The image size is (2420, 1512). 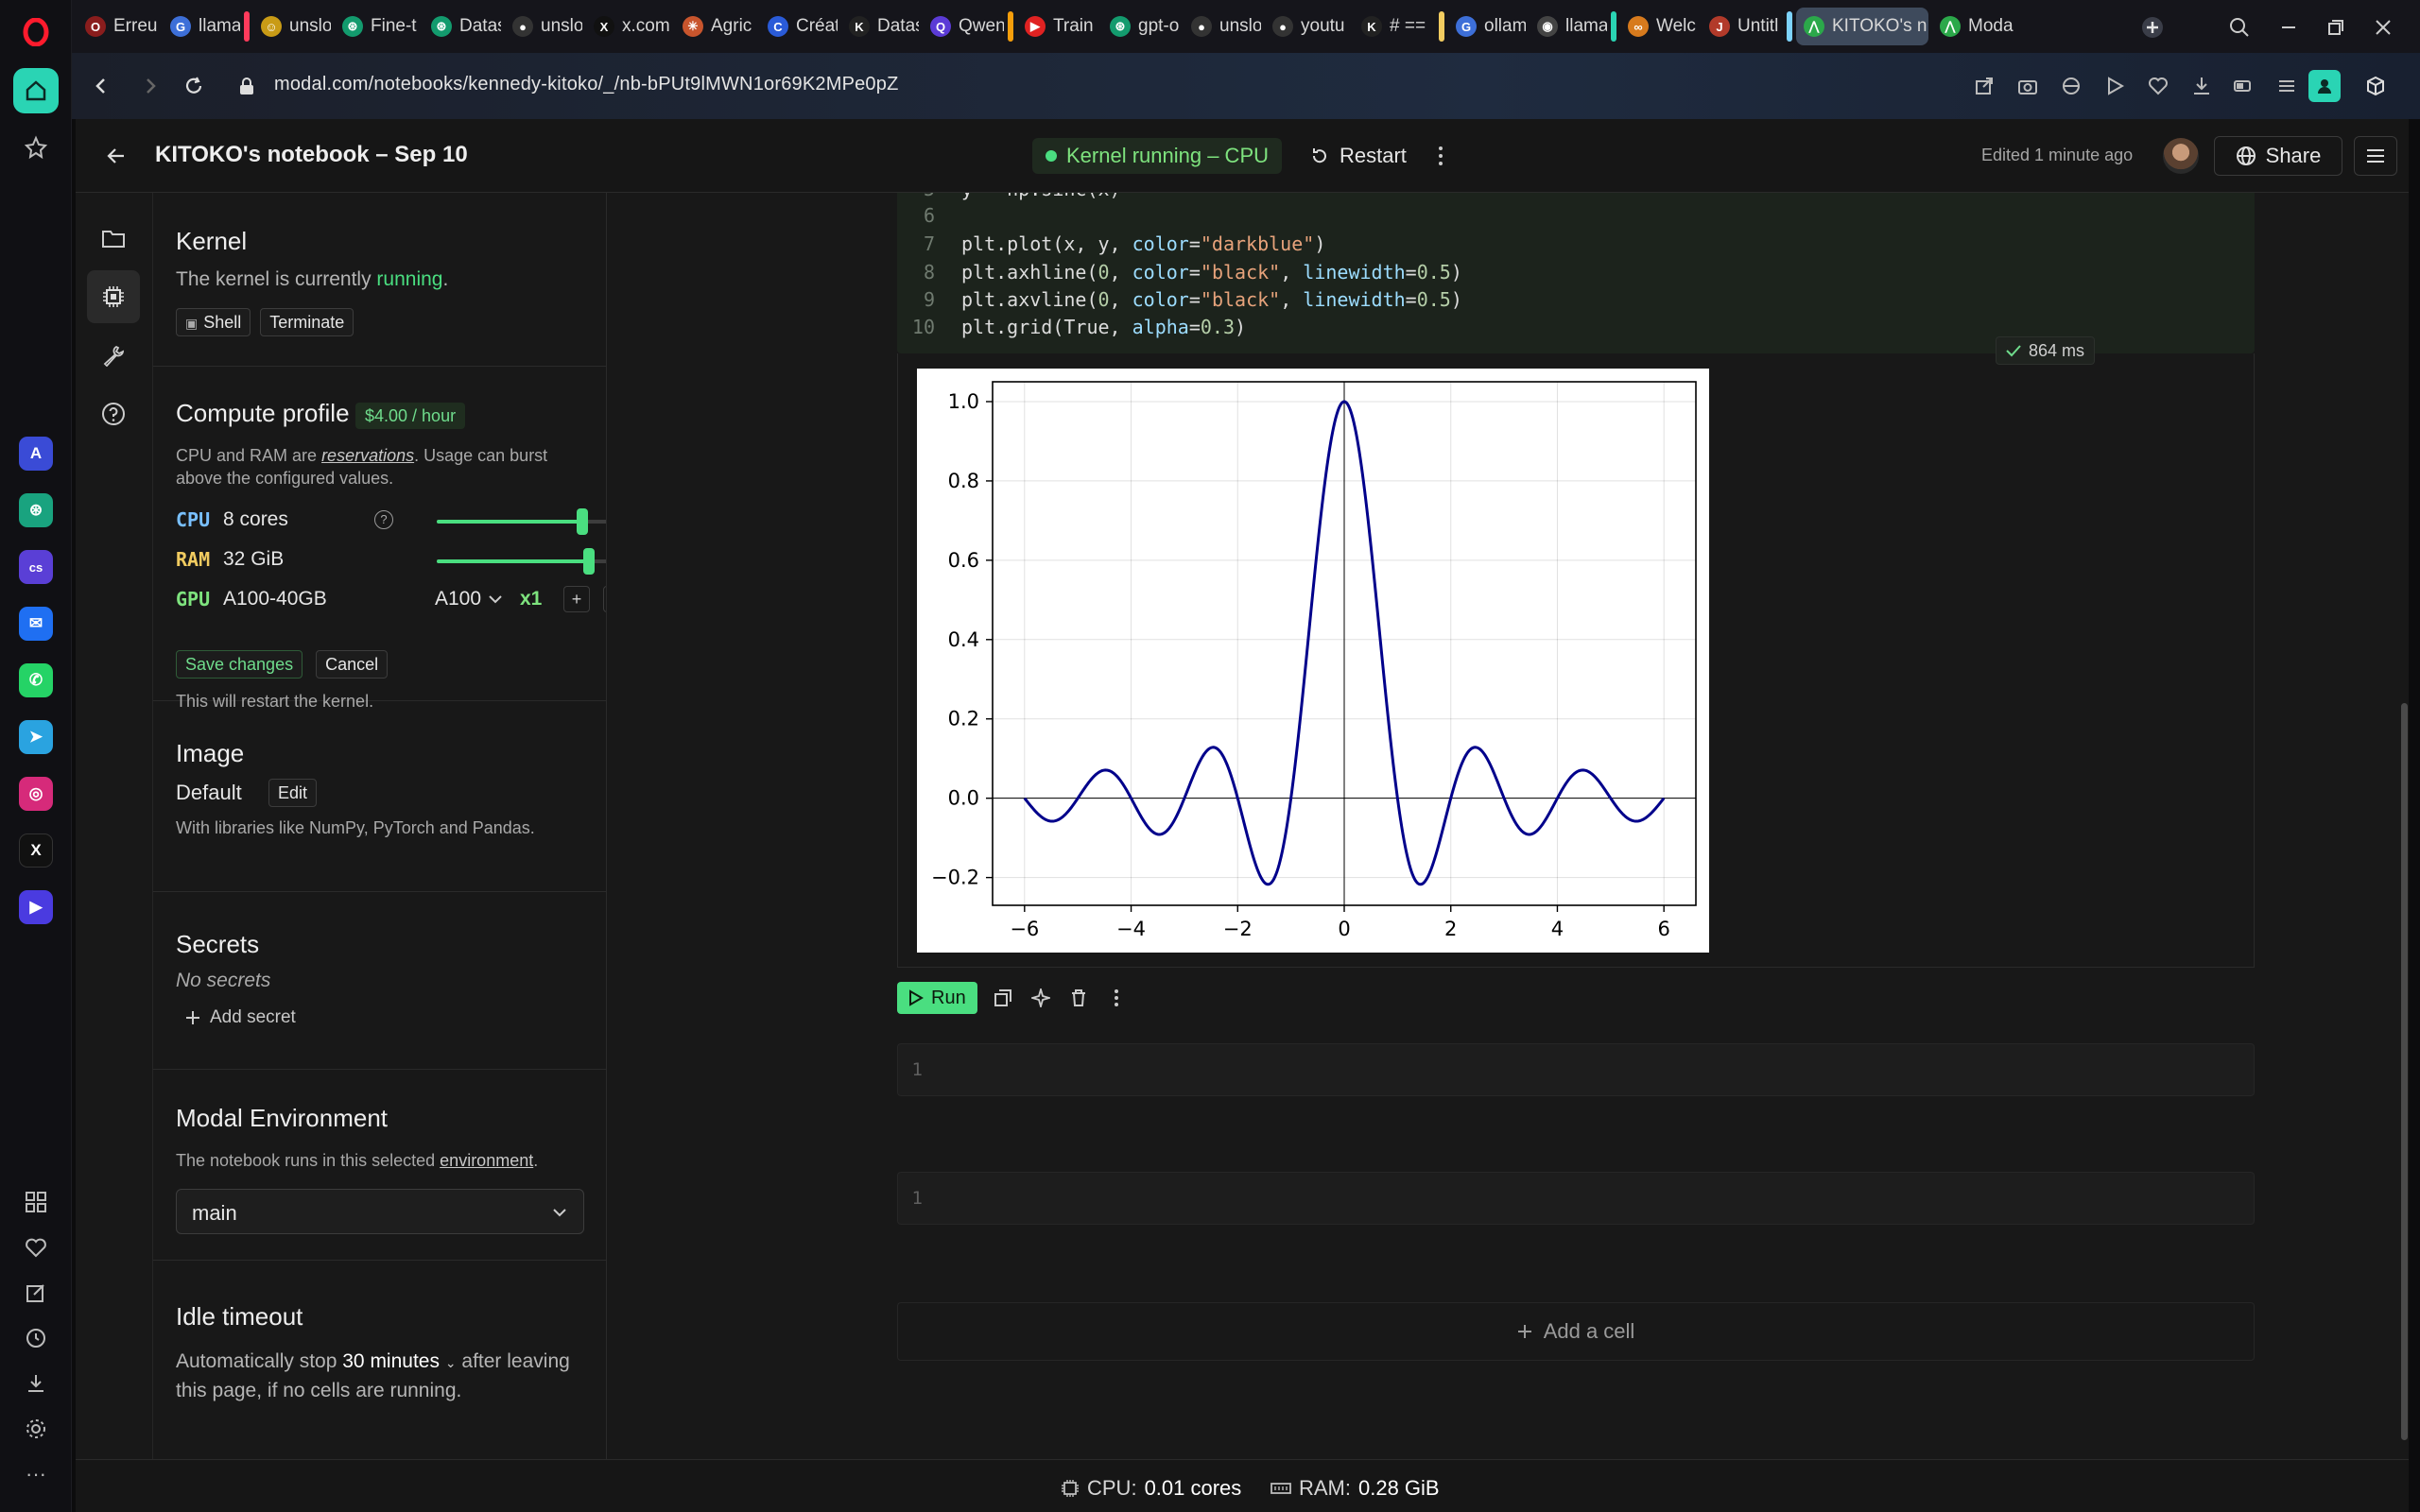 What do you see at coordinates (1440, 156) in the screenshot?
I see `kernel-more-icon` at bounding box center [1440, 156].